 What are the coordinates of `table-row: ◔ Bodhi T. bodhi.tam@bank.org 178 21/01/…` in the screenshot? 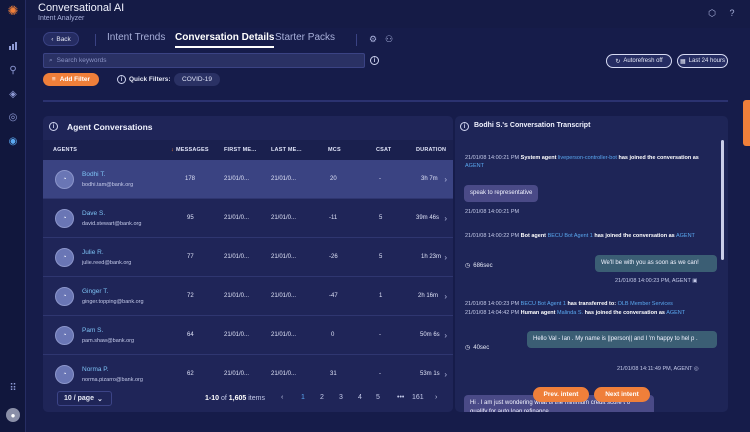 It's located at (248, 179).